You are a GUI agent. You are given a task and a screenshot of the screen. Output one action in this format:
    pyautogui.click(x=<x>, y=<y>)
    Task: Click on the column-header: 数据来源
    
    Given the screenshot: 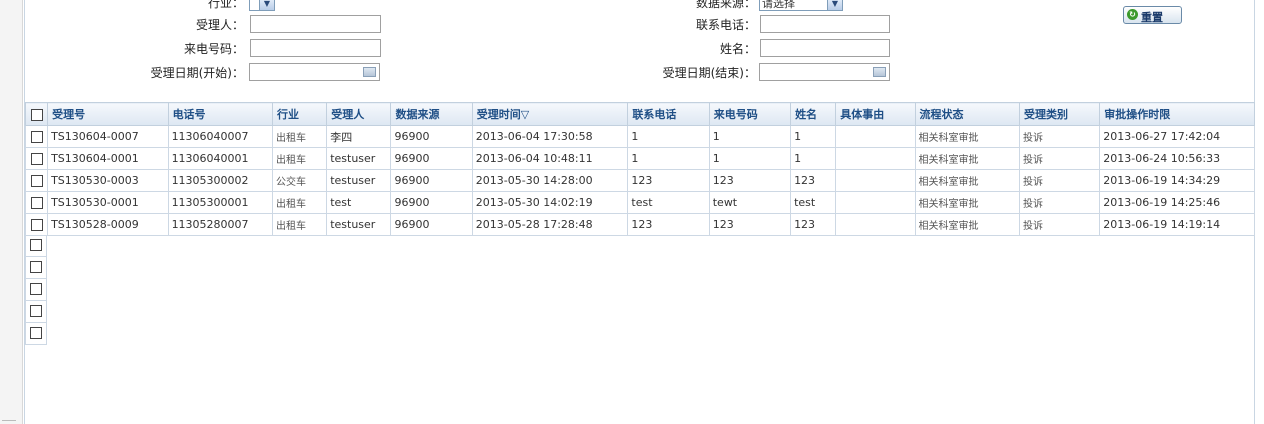 What is the action you would take?
    pyautogui.click(x=431, y=114)
    